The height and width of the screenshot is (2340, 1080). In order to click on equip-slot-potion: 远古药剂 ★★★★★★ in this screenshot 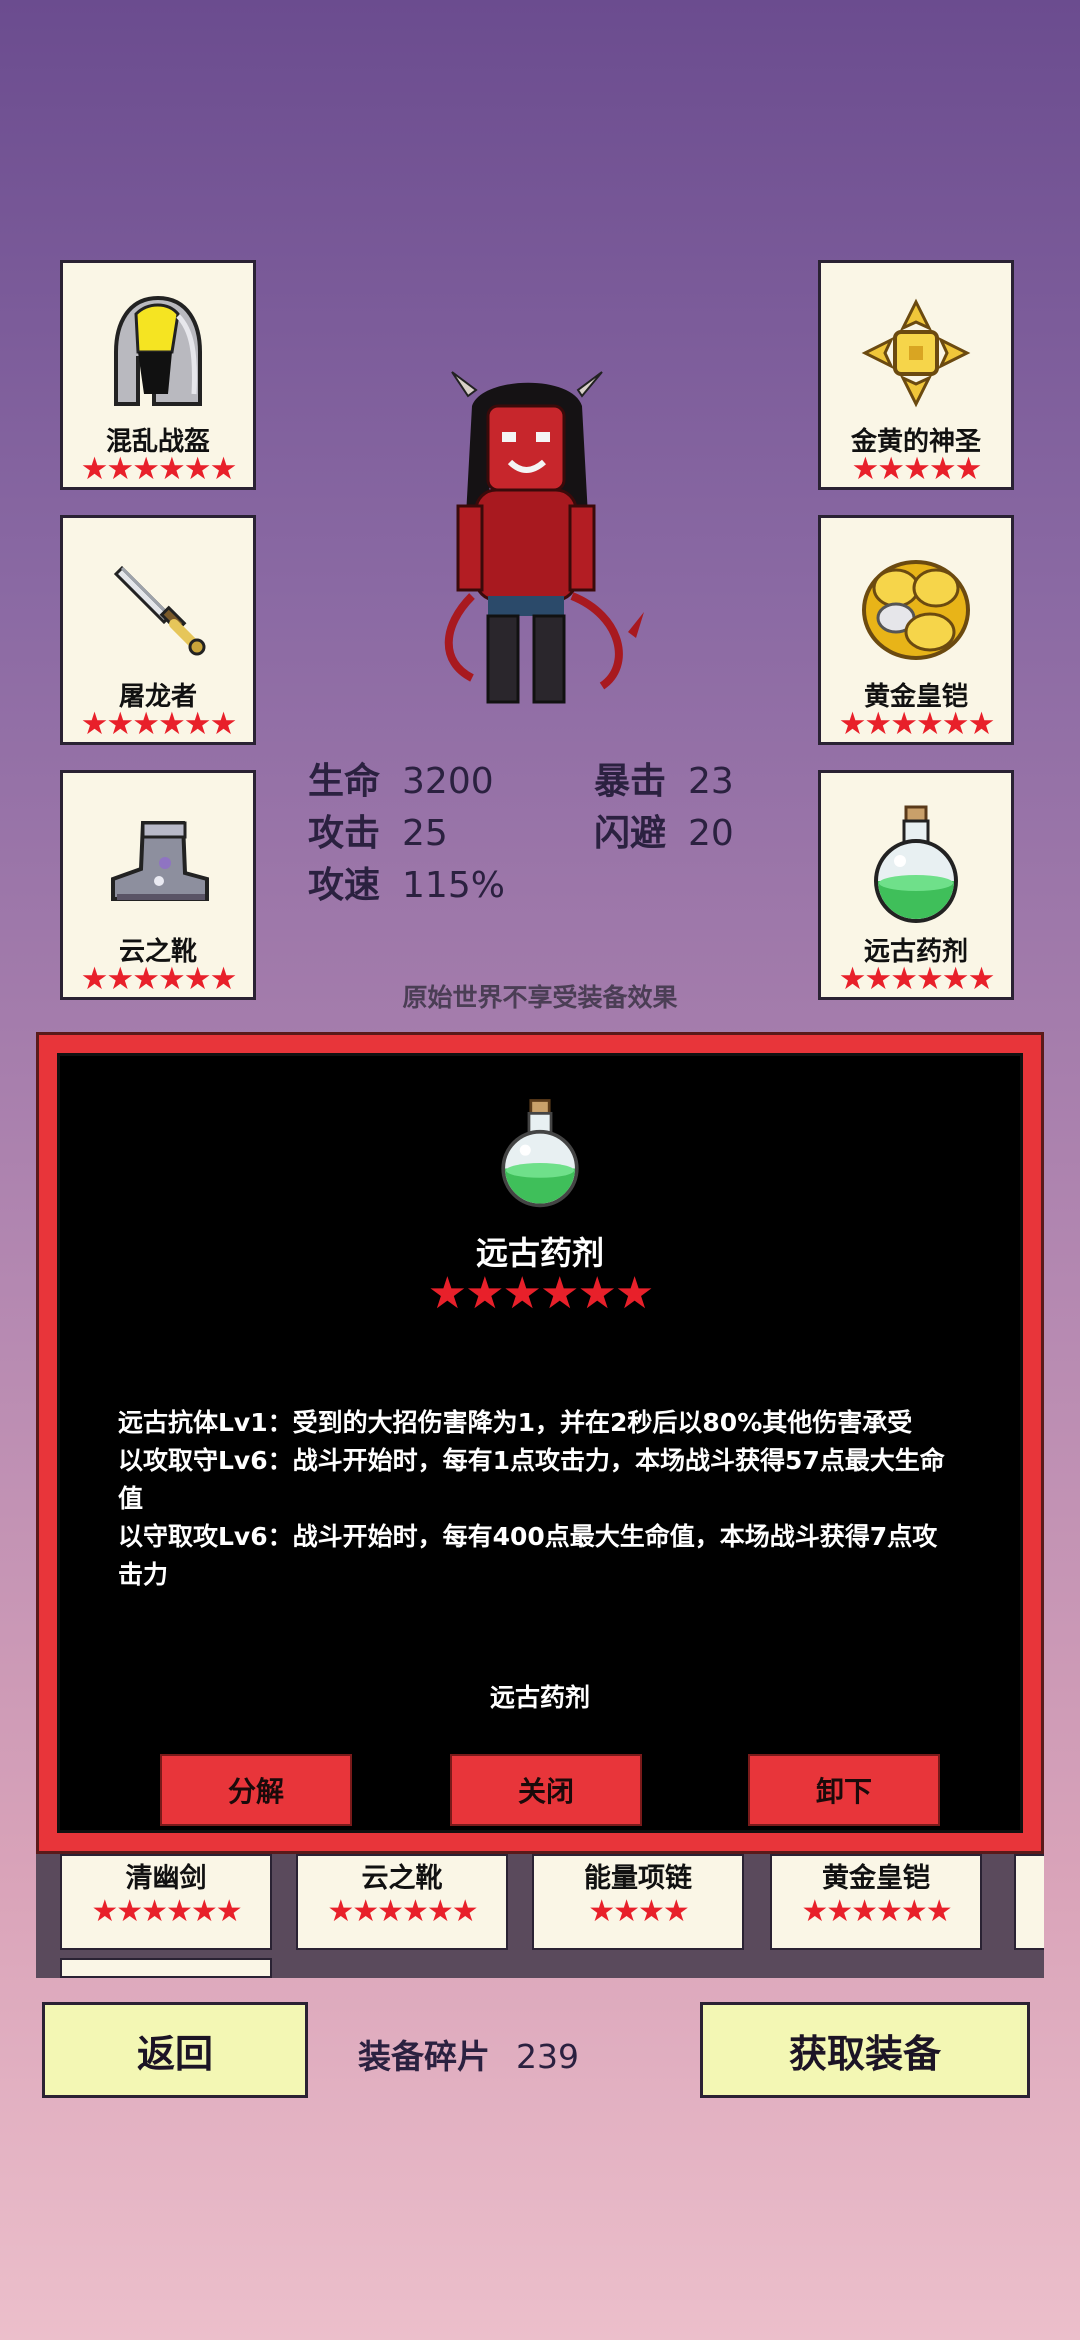, I will do `click(916, 885)`.